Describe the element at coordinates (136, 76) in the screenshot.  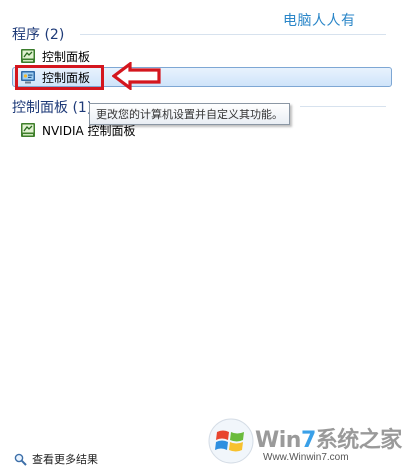
I see `annotation-left-arrow-icon` at that location.